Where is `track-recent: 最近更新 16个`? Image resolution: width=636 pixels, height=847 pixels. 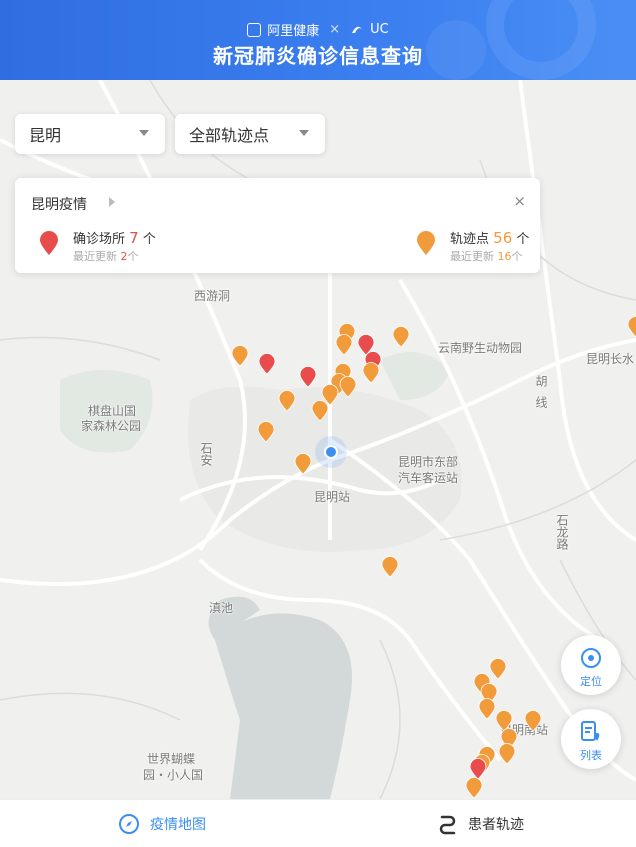 track-recent: 最近更新 16个 is located at coordinates (486, 256).